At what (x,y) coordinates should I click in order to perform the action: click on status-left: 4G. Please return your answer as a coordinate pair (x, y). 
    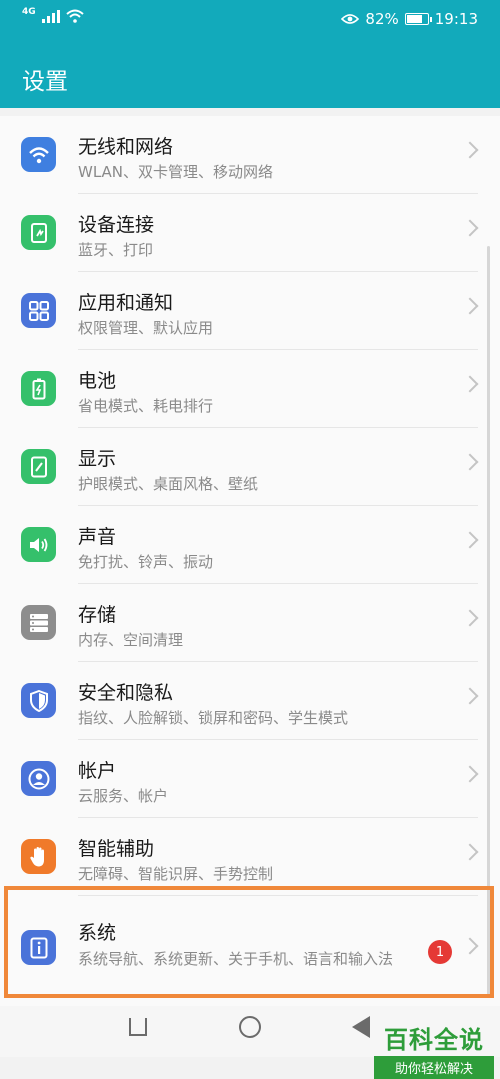
    Looking at the image, I should click on (53, 14).